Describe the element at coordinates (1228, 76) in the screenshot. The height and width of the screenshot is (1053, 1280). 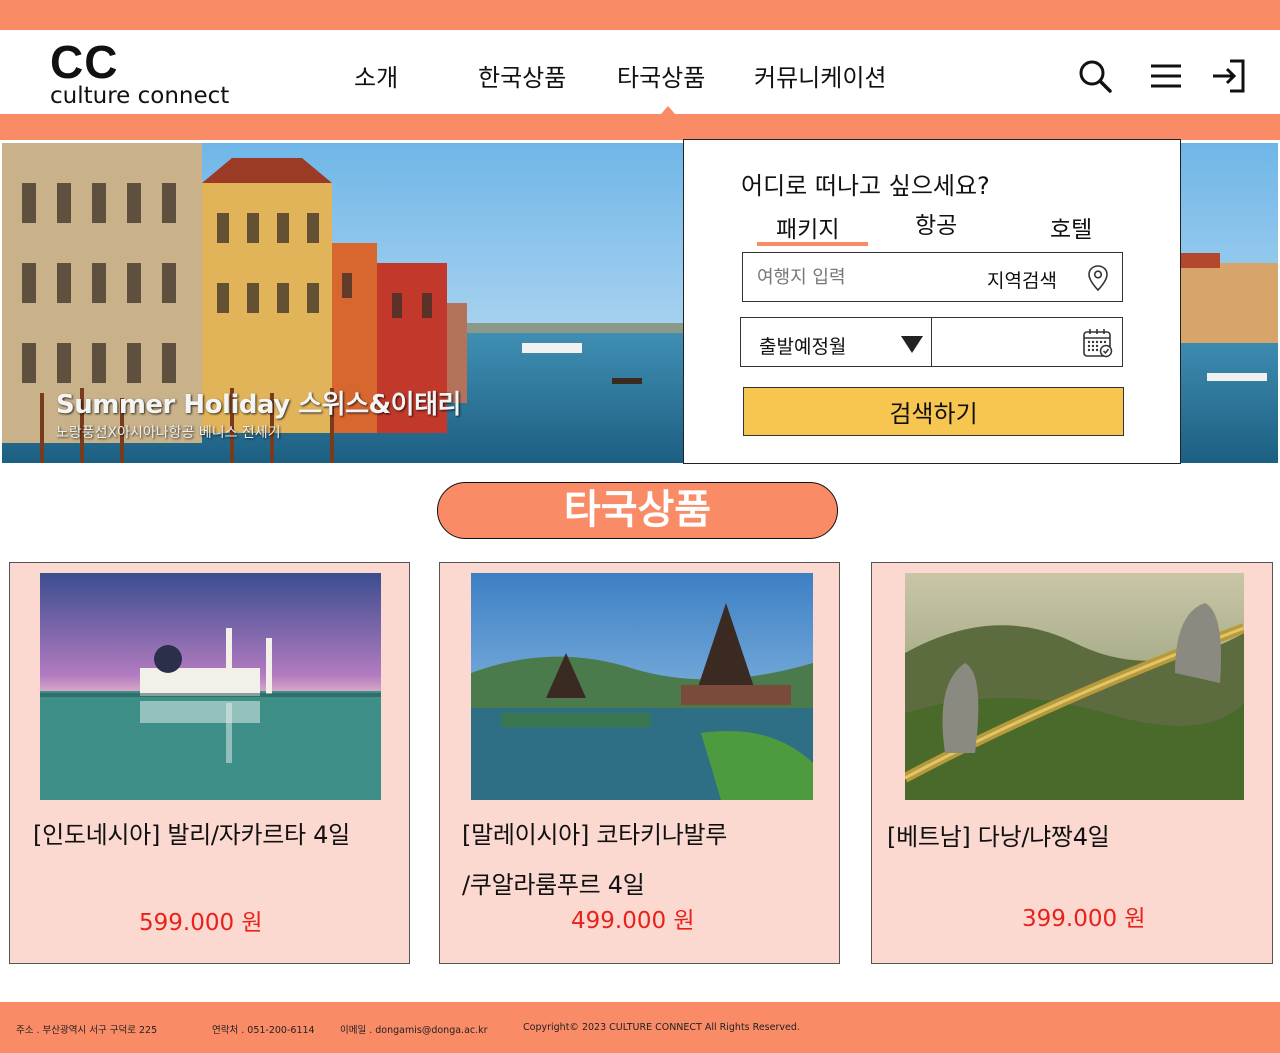
I see `login-icon` at that location.